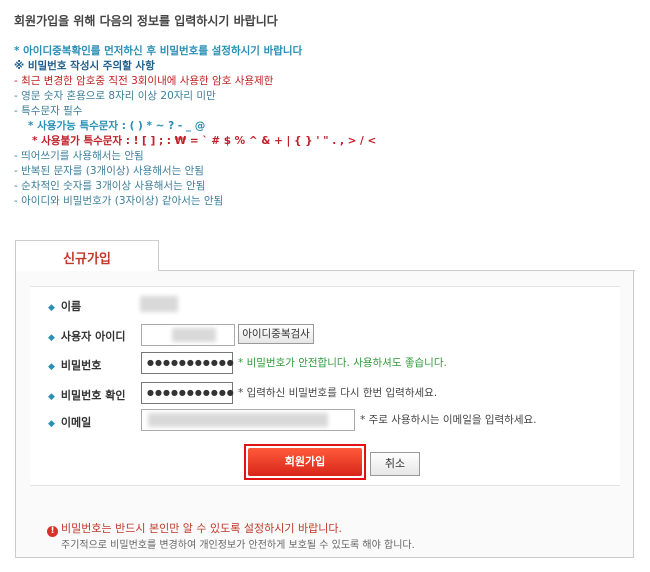 The height and width of the screenshot is (572, 650). Describe the element at coordinates (448, 420) in the screenshot. I see `email-hint: * 주로 사용하시는 이메일을 입력하세요.` at that location.